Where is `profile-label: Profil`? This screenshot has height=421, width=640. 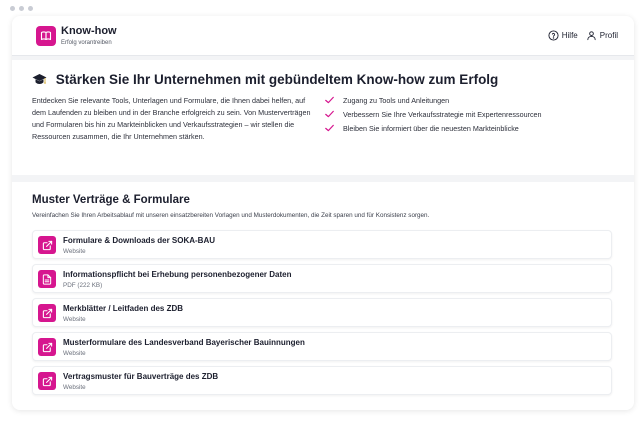
profile-label: Profil is located at coordinates (608, 35).